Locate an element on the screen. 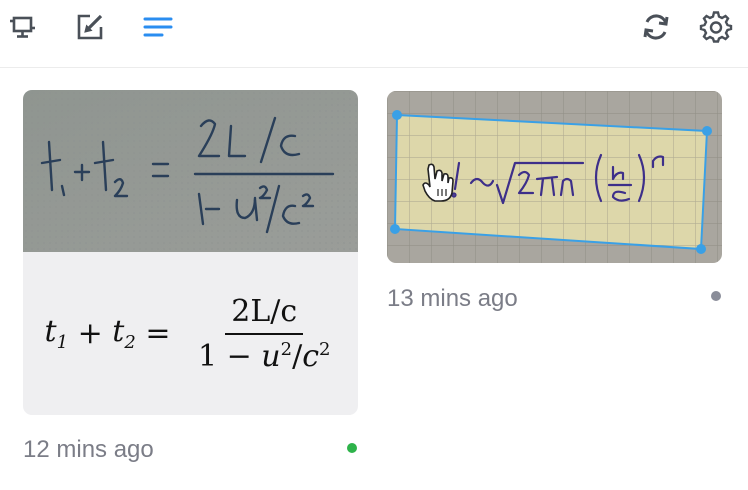 This screenshot has height=490, width=748. sync-icon is located at coordinates (656, 27).